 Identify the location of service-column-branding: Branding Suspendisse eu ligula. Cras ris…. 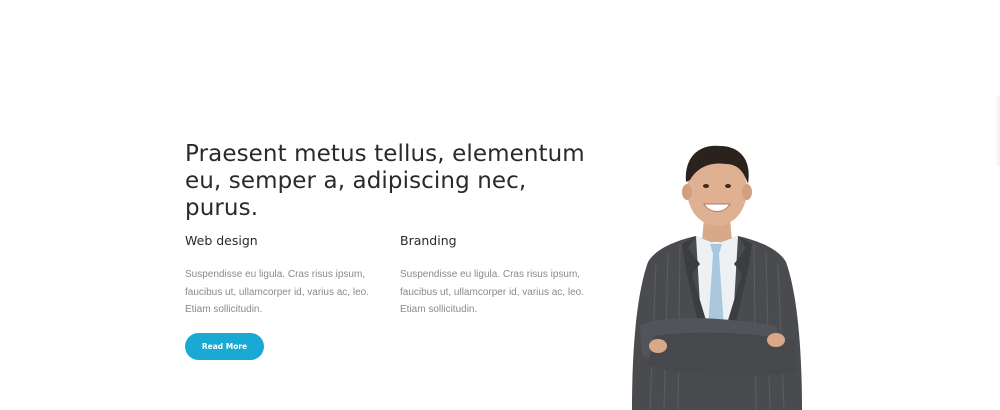
(495, 276).